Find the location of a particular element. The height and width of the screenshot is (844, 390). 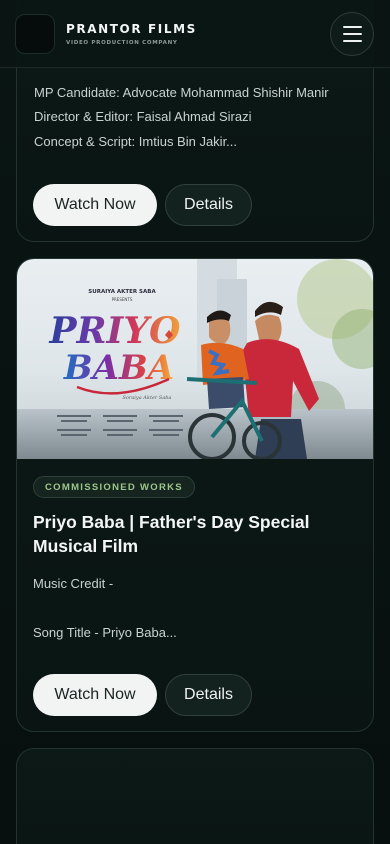

brand-name: PRANTOR FILMS is located at coordinates (131, 28).